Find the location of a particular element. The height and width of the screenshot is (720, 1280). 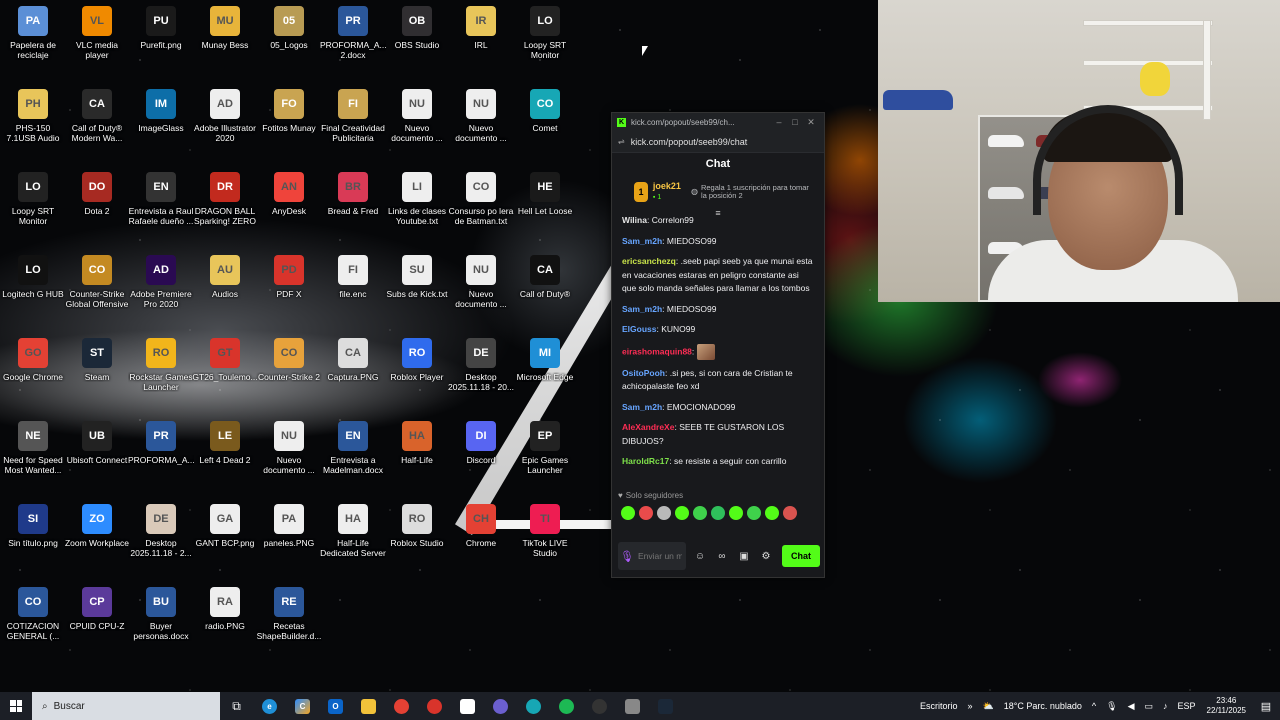

desktop-icon: HE Hell Let Loose is located at coordinates (545, 194).